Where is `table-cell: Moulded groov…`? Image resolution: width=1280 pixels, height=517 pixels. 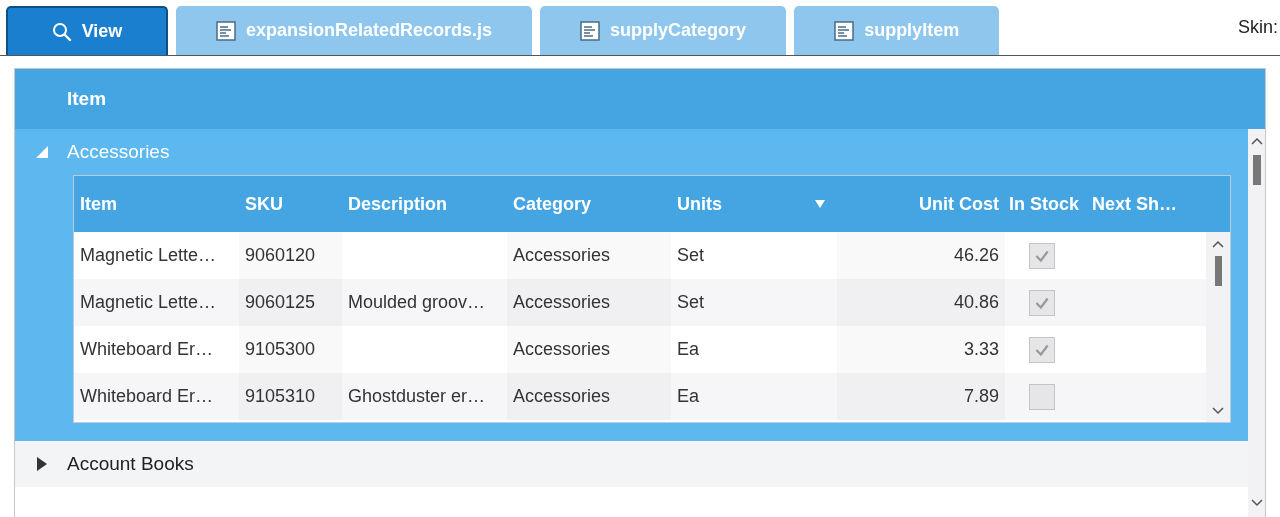 table-cell: Moulded groov… is located at coordinates (417, 302).